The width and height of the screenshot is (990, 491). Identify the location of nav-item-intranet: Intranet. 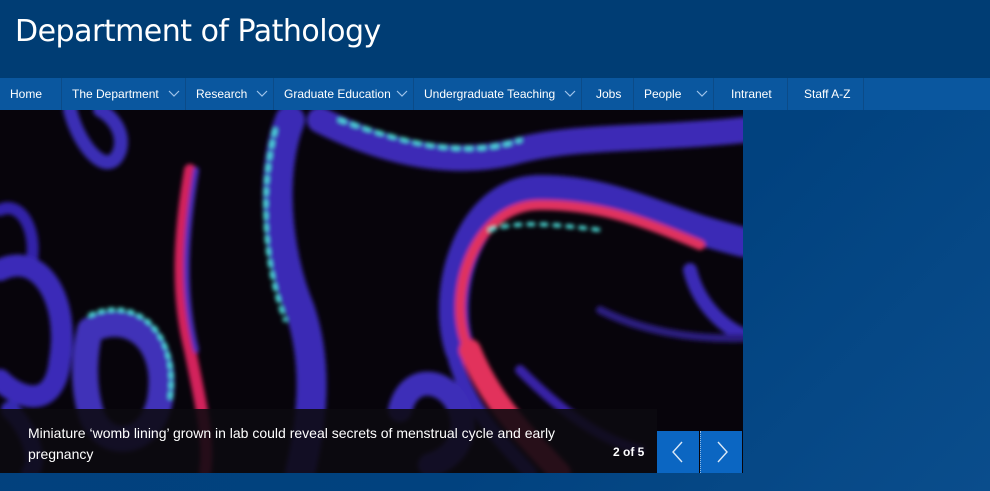
(751, 94).